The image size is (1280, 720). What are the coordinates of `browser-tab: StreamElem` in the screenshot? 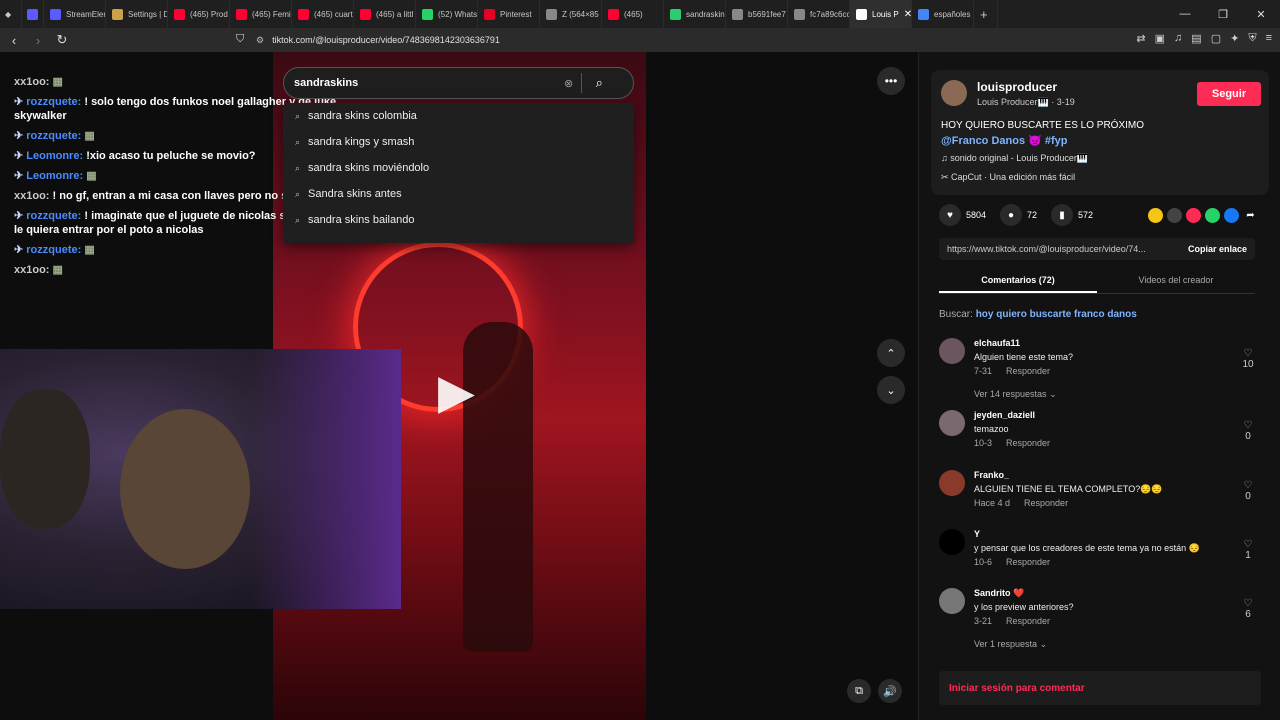 It's located at (75, 14).